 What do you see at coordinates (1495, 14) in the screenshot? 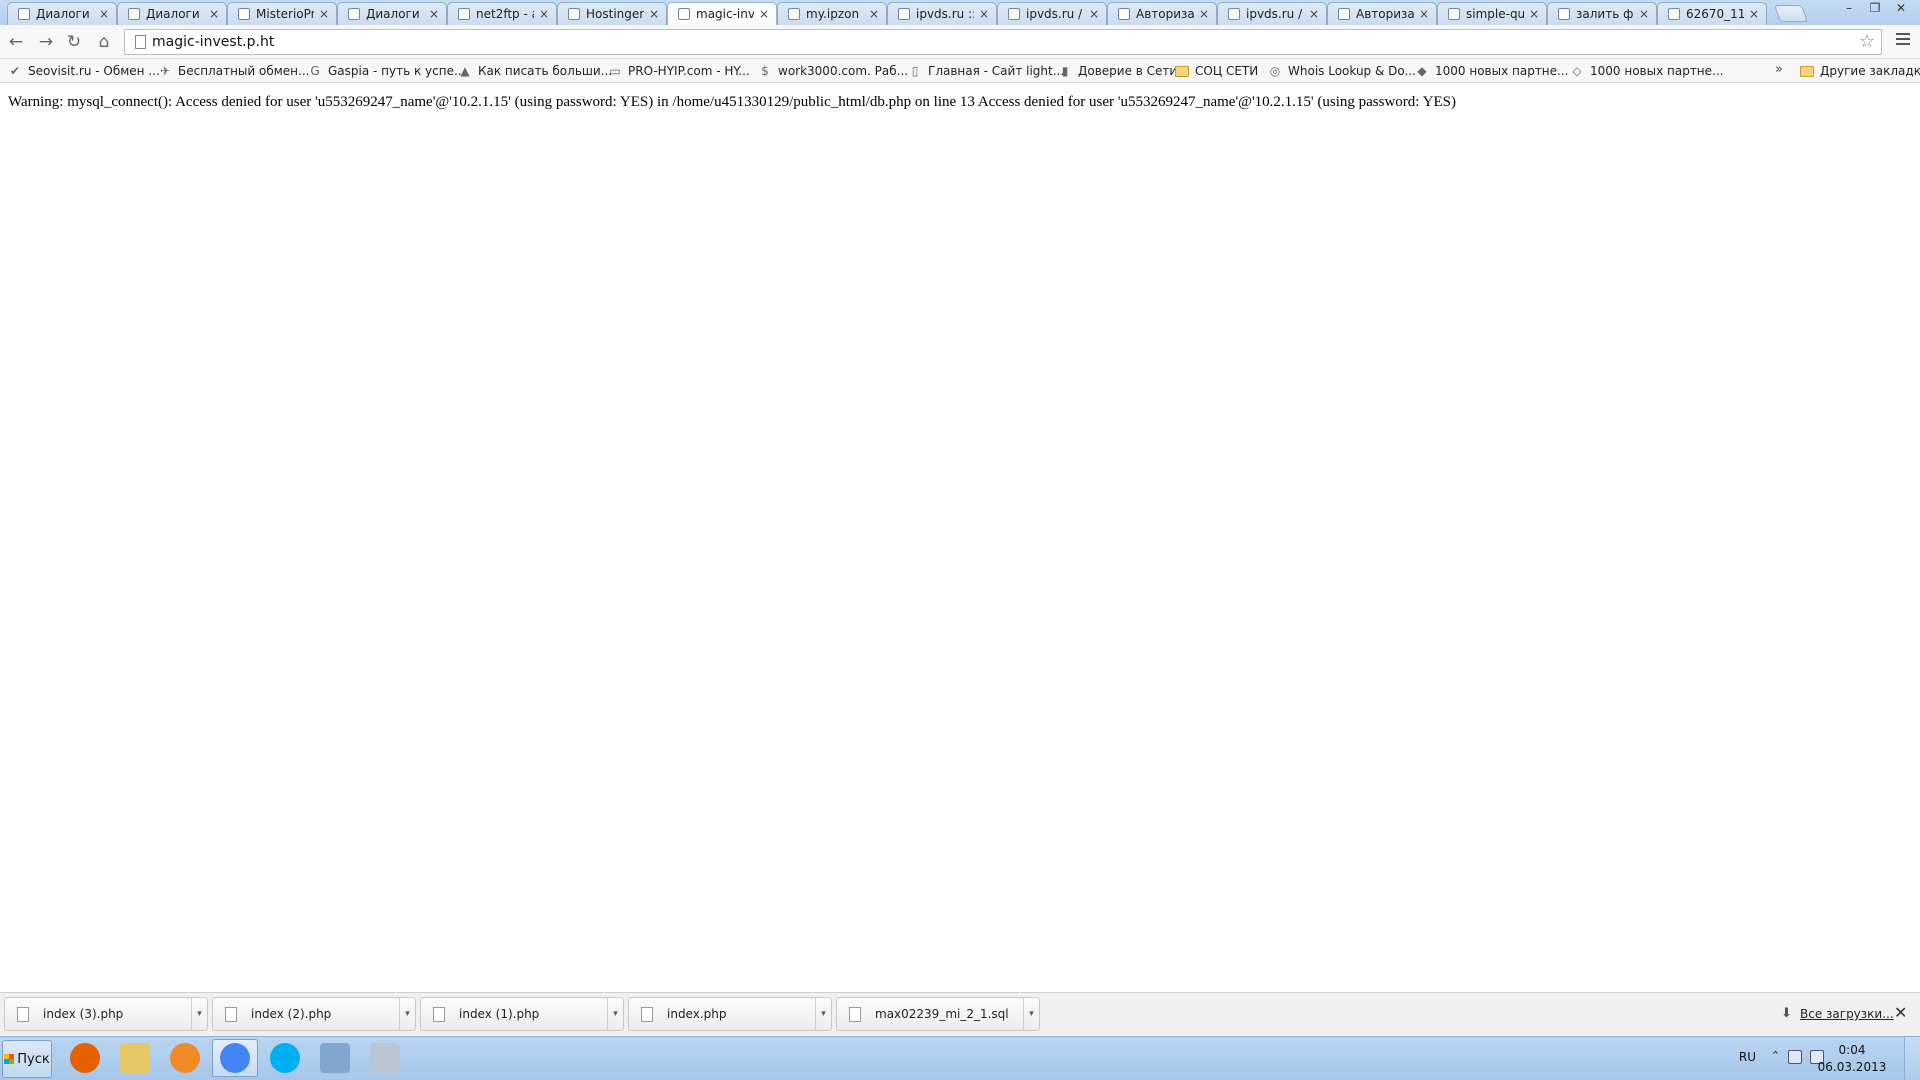
I see `tab-title: simple-qu` at bounding box center [1495, 14].